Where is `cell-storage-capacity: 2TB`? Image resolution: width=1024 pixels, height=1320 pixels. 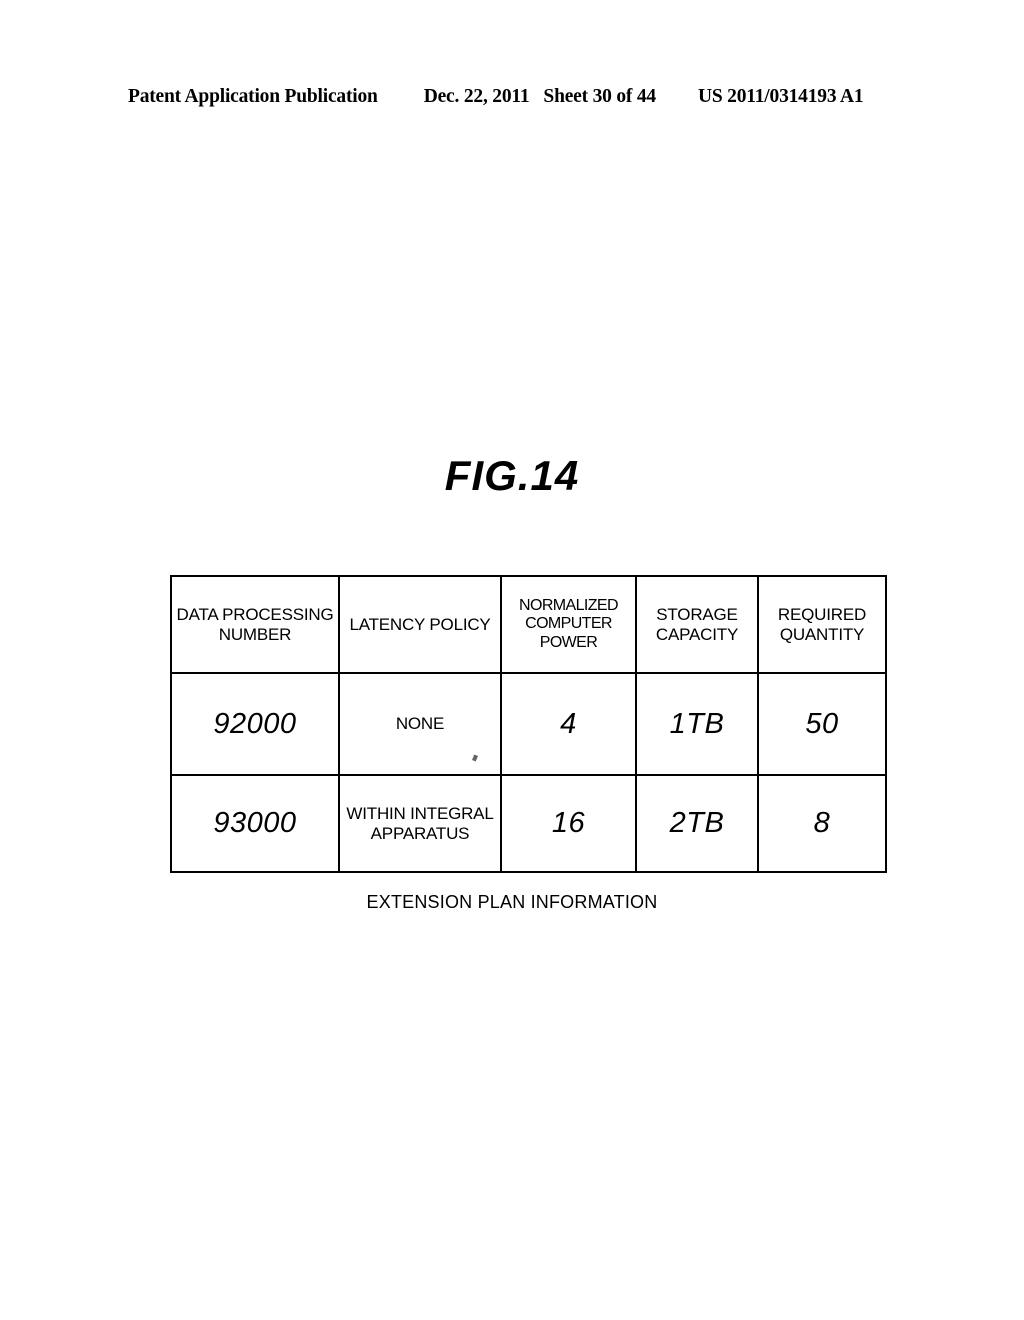 cell-storage-capacity: 2TB is located at coordinates (697, 823).